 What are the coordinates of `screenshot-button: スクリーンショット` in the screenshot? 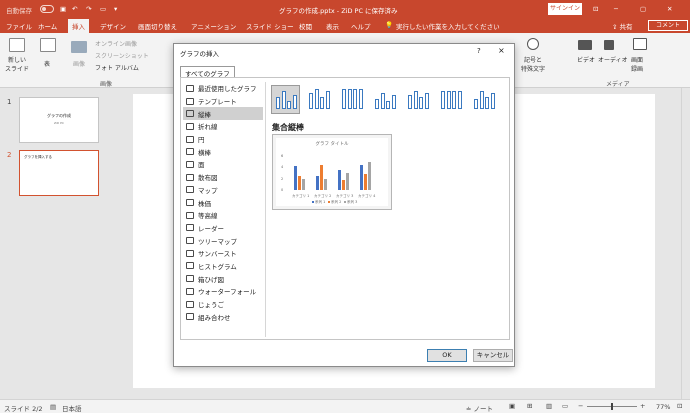 It's located at (122, 55).